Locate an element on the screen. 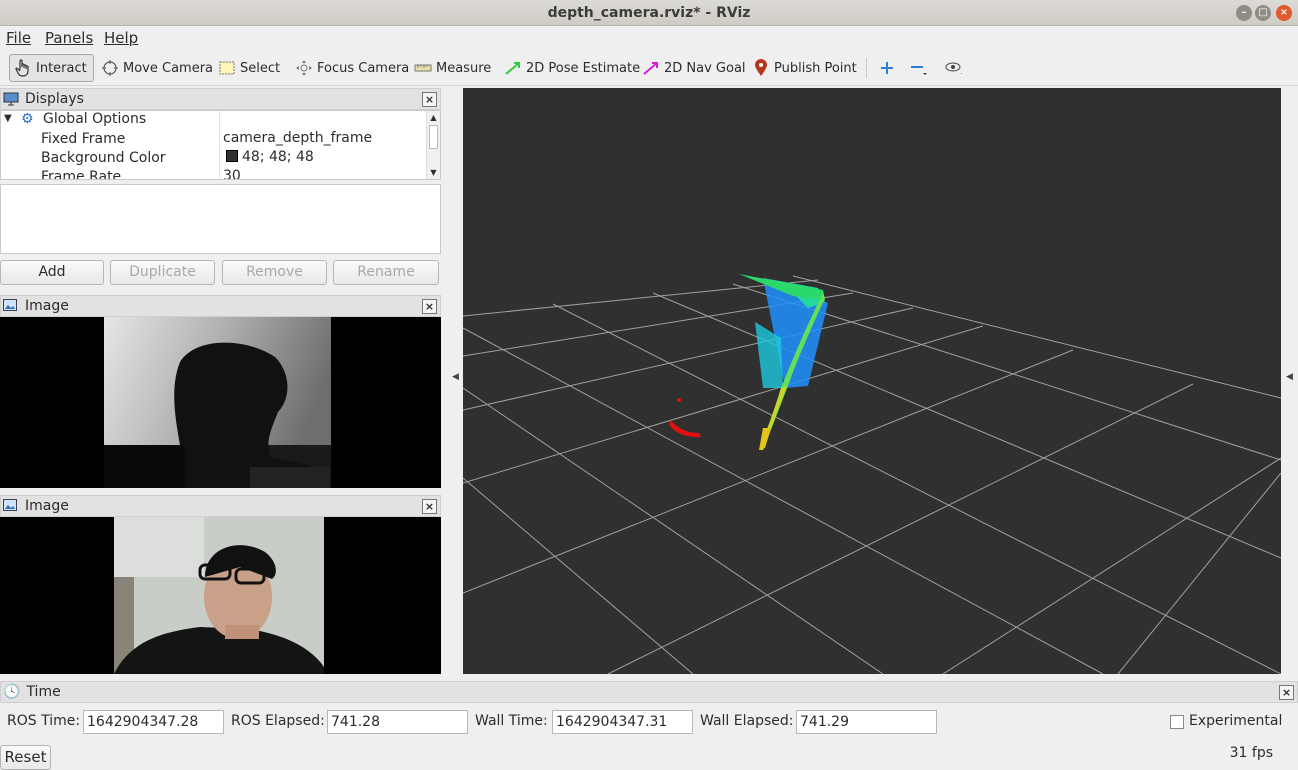 The image size is (1298, 770). window-titlebar: depth_camera.rviz* - RViz – □ × is located at coordinates (649, 13).